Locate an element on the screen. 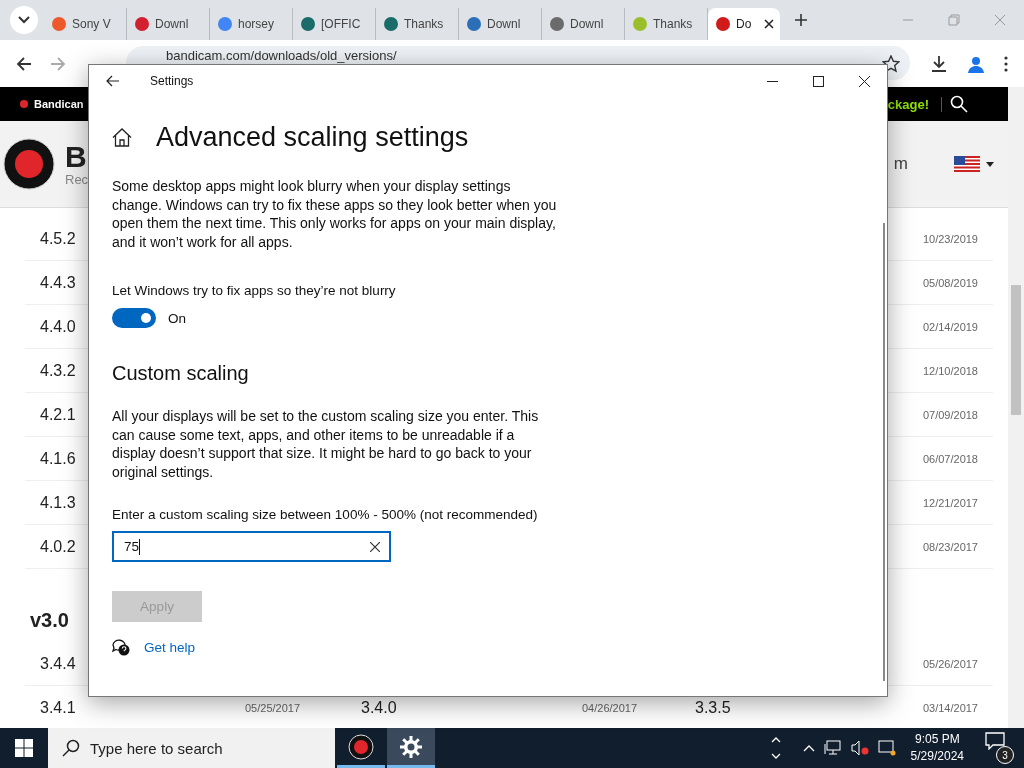  network-icon is located at coordinates (832, 748).